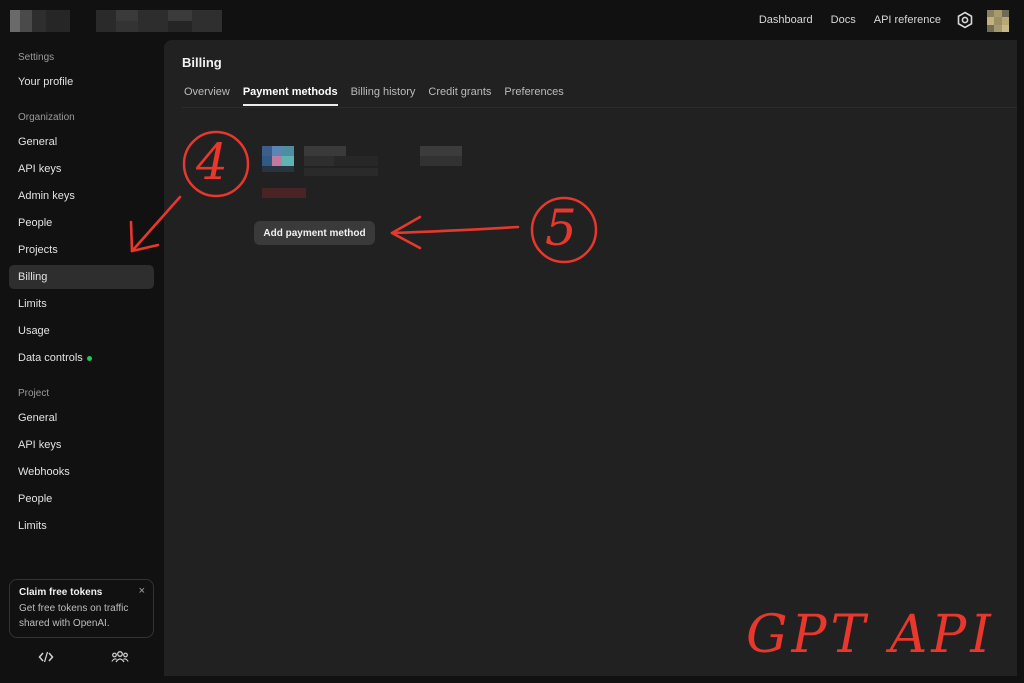  Describe the element at coordinates (533, 96) in the screenshot. I see `tab-preferences: Preferences` at that location.